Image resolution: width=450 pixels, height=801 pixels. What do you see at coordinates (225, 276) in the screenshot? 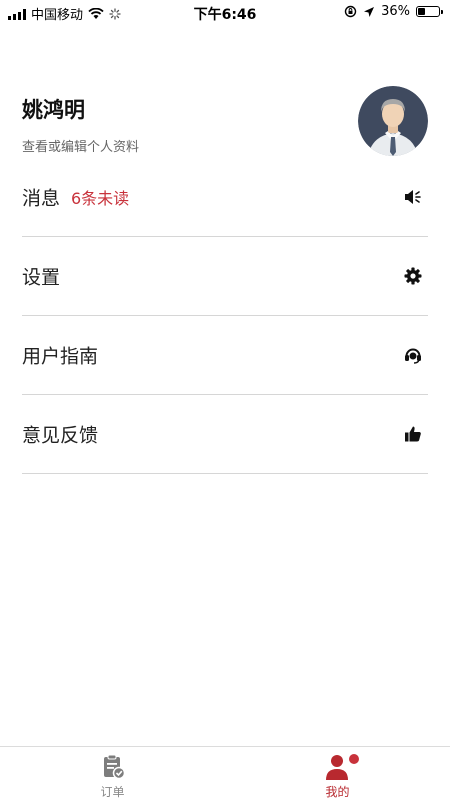
I see `menu-item-settings: 设置` at bounding box center [225, 276].